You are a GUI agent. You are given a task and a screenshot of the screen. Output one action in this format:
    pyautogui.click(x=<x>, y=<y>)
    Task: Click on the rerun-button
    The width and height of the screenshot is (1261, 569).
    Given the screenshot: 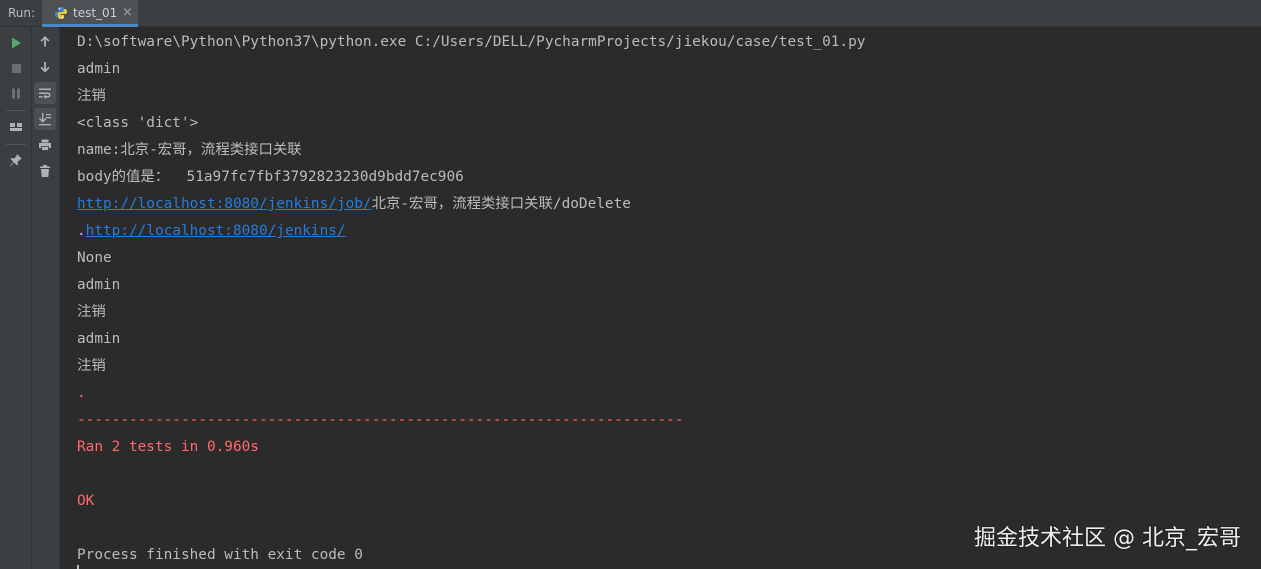 What is the action you would take?
    pyautogui.click(x=16, y=43)
    